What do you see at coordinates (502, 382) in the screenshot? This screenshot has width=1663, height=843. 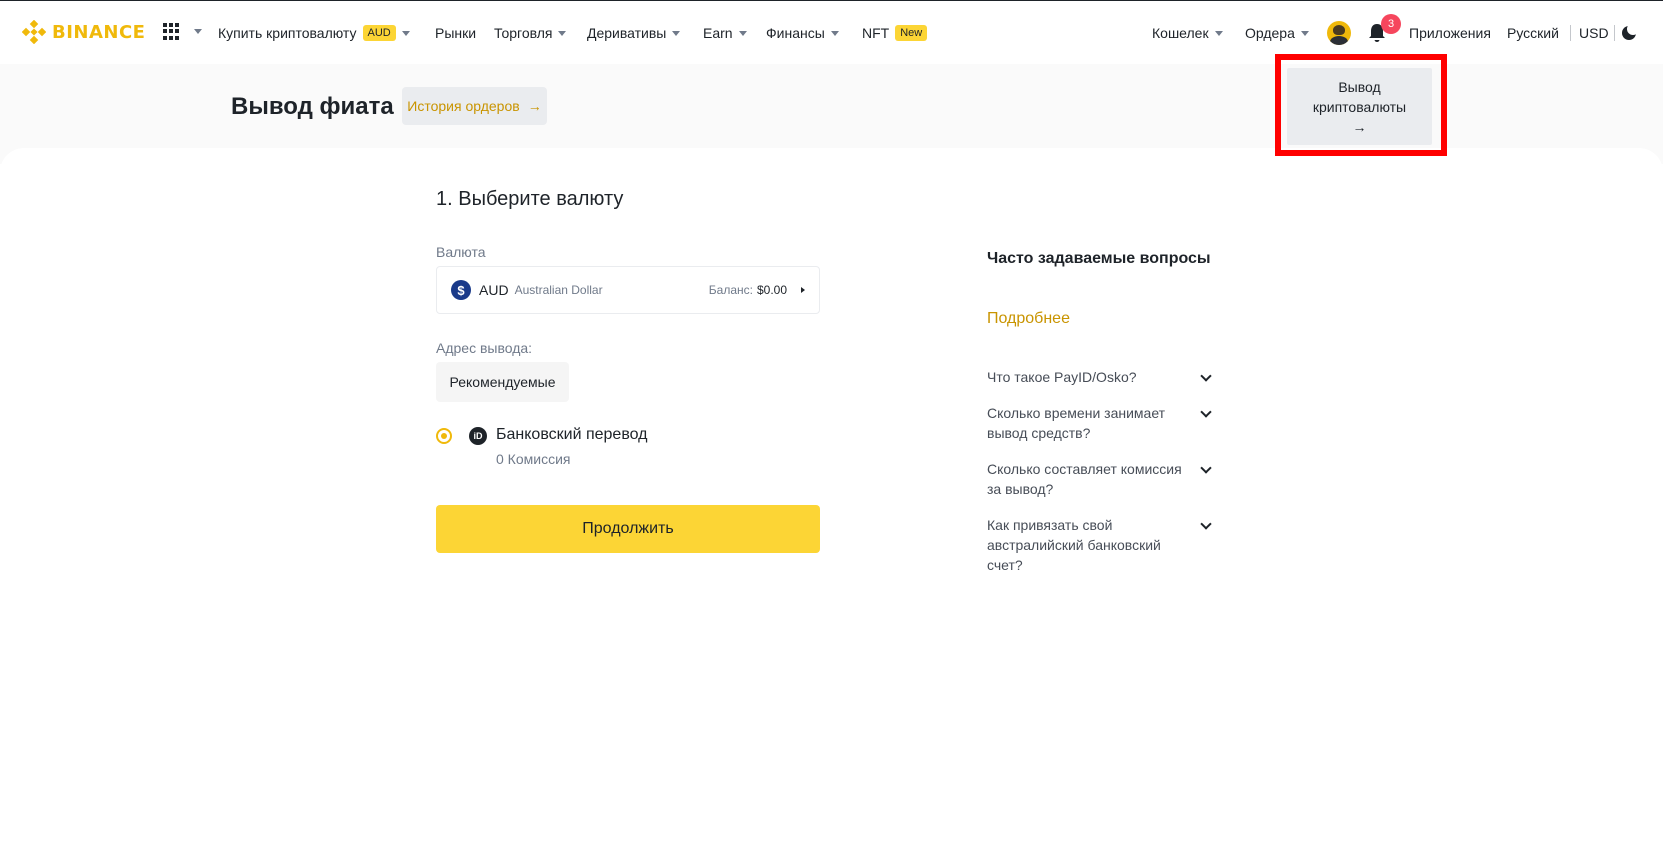 I see `tab-recommended: Рекомендуемые` at bounding box center [502, 382].